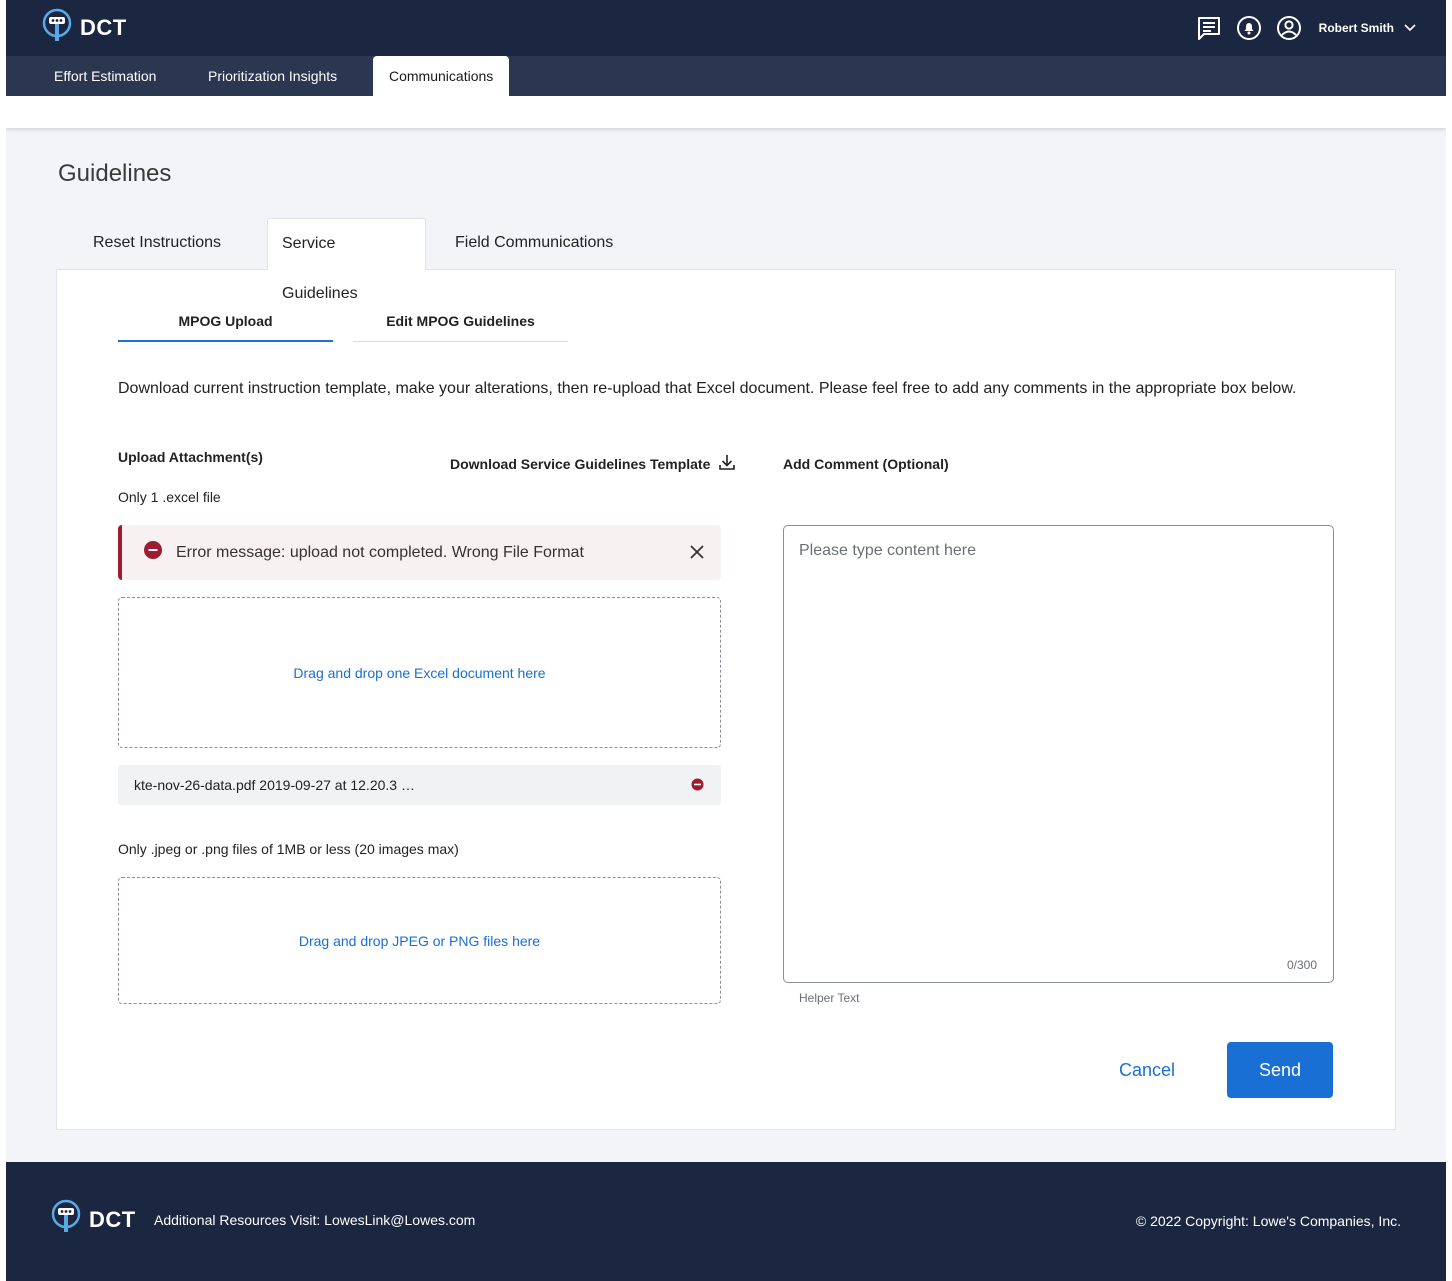  I want to click on nav-tab-effort-estimation: Effort Estimation, so click(105, 76).